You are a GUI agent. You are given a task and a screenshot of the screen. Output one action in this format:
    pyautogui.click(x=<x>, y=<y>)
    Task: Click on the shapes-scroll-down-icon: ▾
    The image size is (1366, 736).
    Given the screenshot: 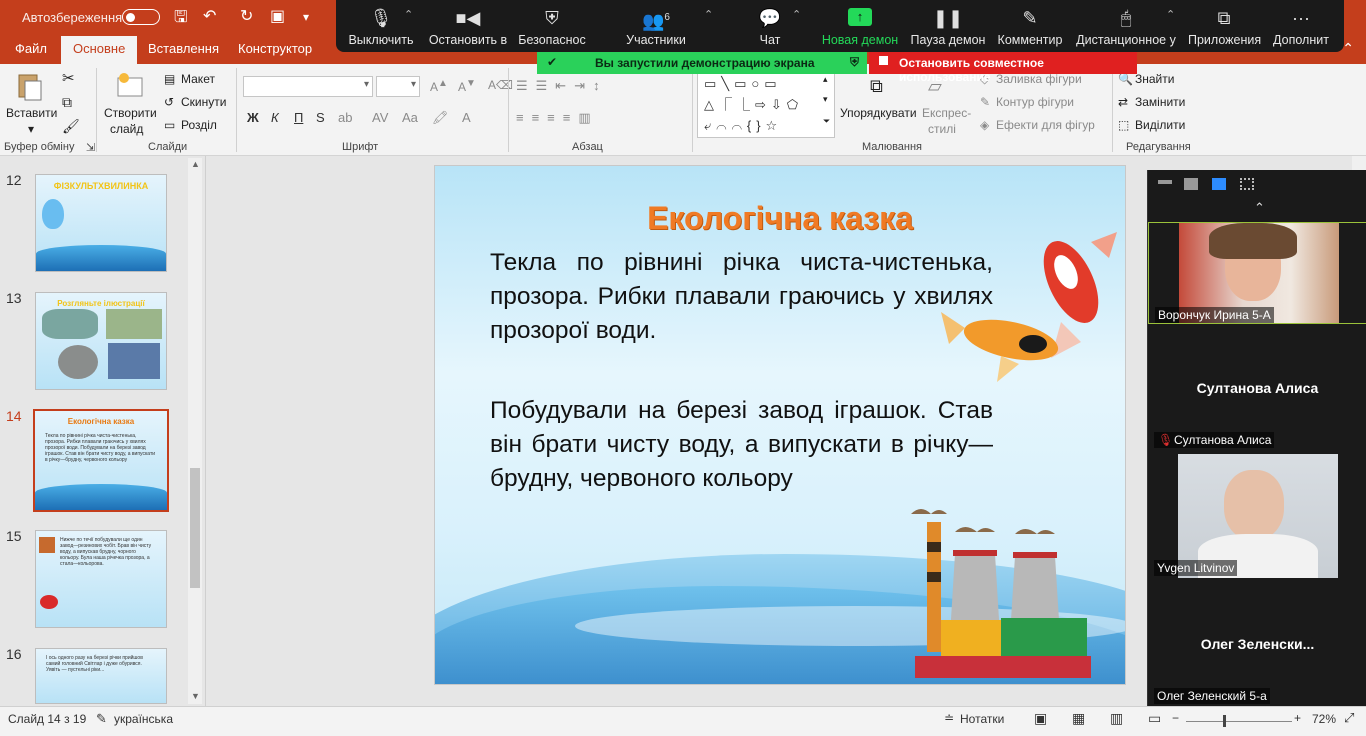 What is the action you would take?
    pyautogui.click(x=825, y=99)
    